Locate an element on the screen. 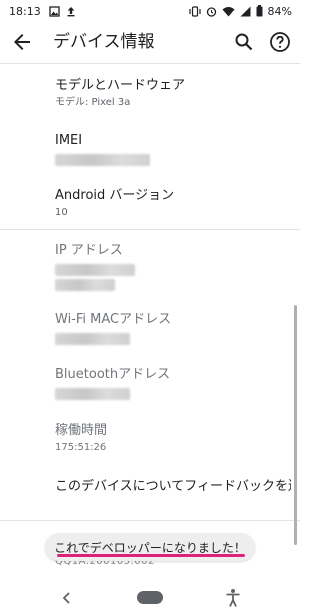 The height and width of the screenshot is (616, 320). list-item-imei: IMEI is located at coordinates (175, 149).